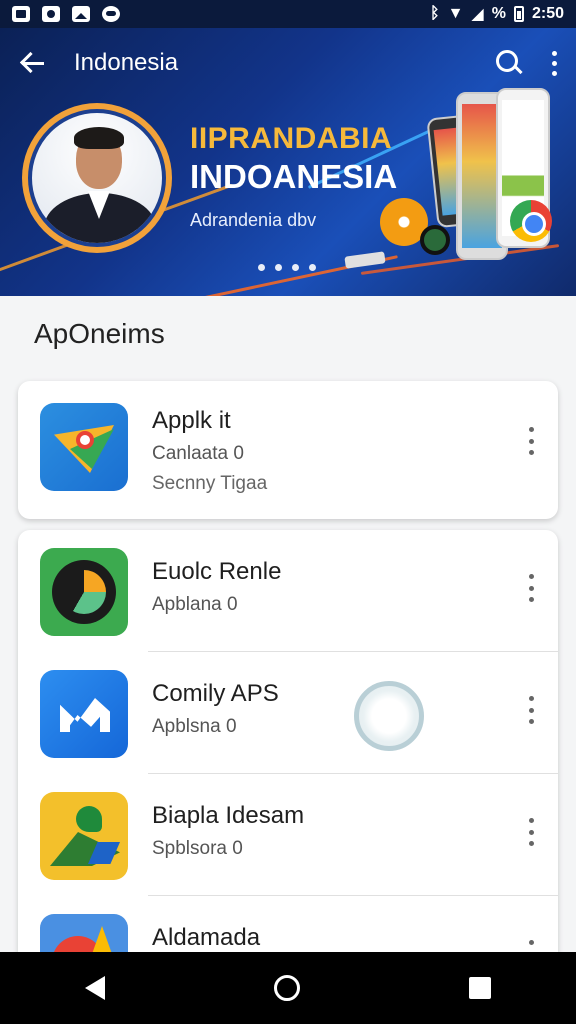 The image size is (576, 1024). I want to click on battery-icon, so click(518, 14).